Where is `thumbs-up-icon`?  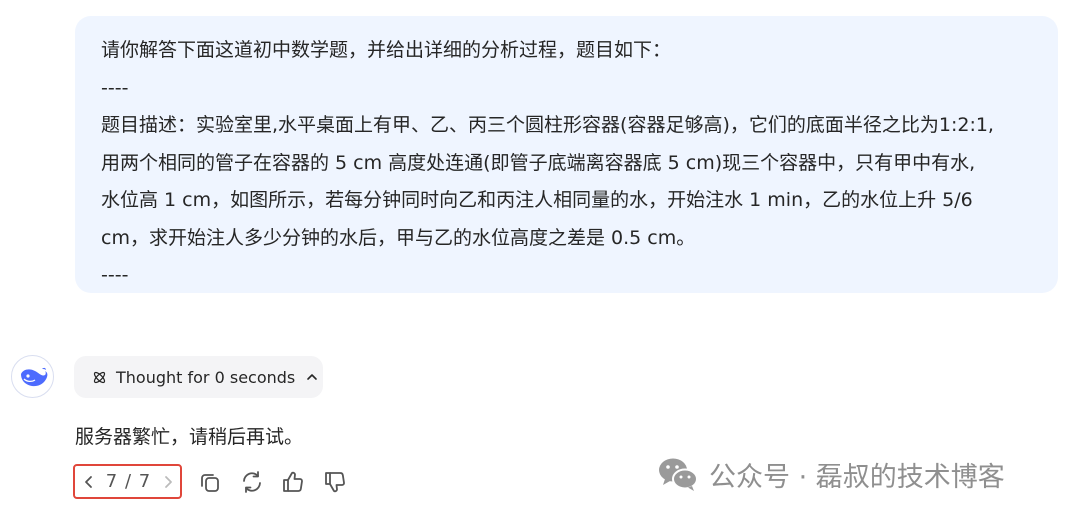
thumbs-up-icon is located at coordinates (293, 482).